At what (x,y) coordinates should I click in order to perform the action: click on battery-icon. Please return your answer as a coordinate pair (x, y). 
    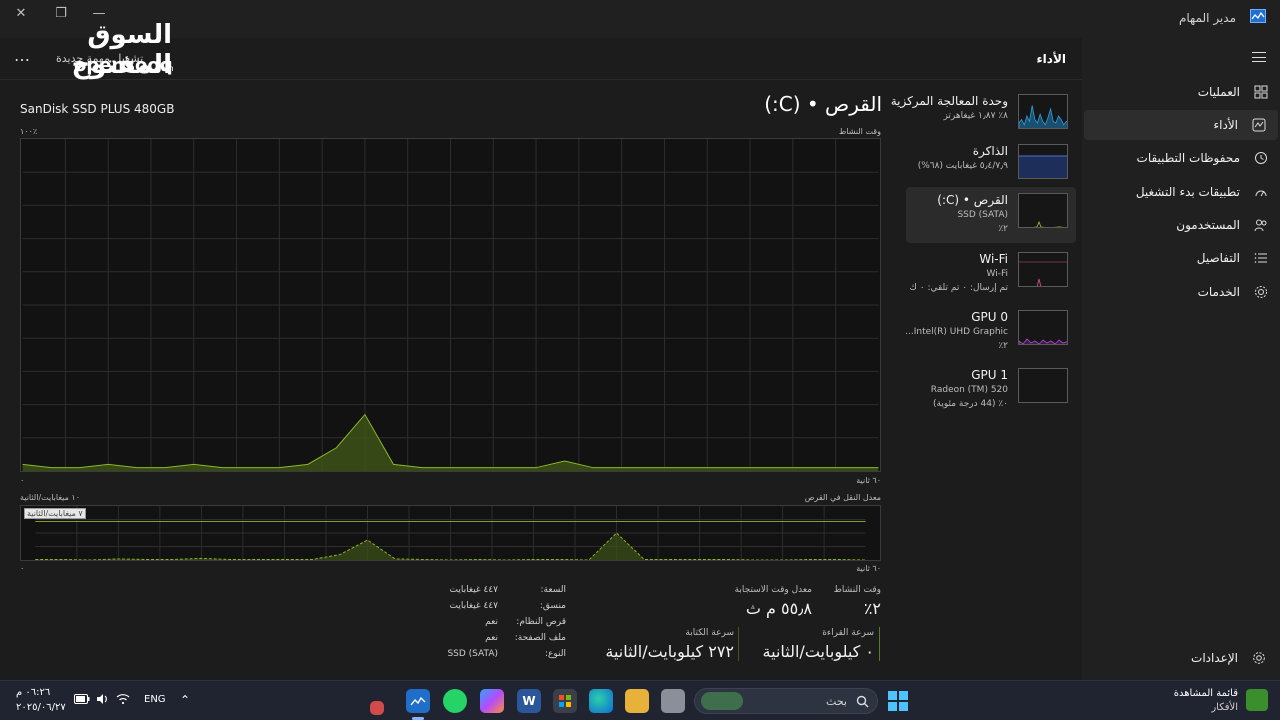
    Looking at the image, I should click on (82, 699).